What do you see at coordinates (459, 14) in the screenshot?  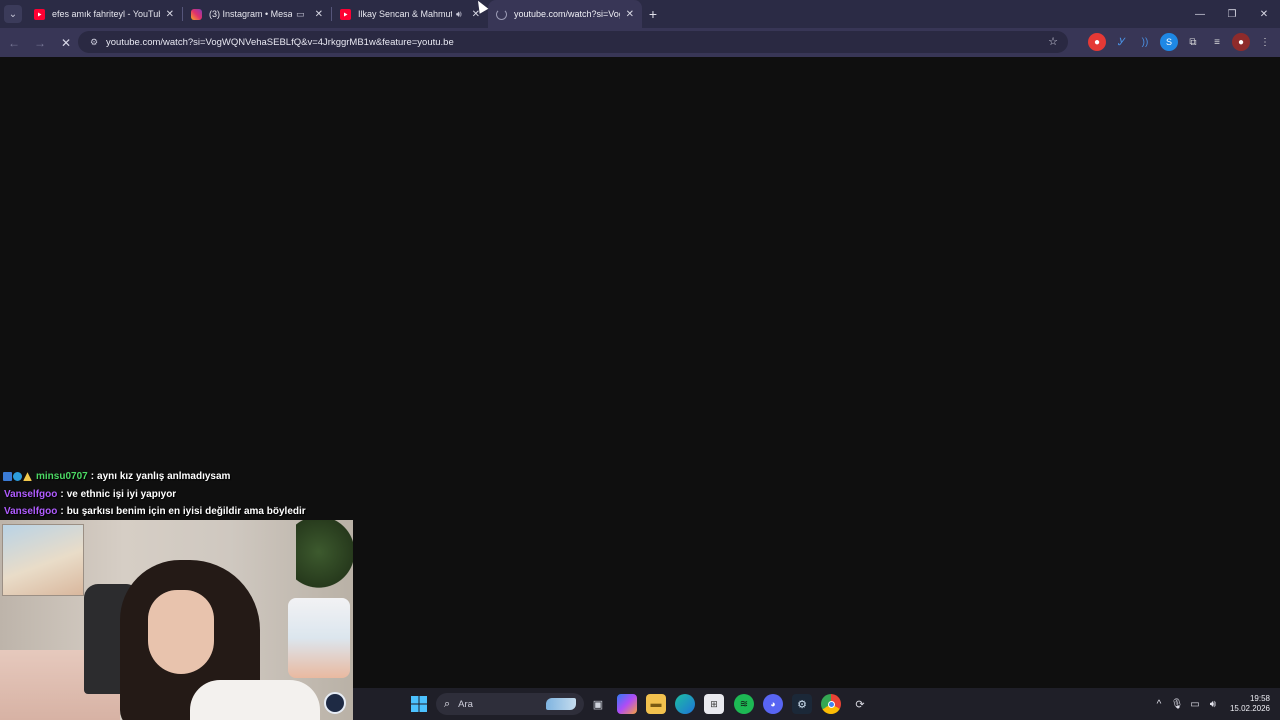 I see `speaker-icon: 🔊︎` at bounding box center [459, 14].